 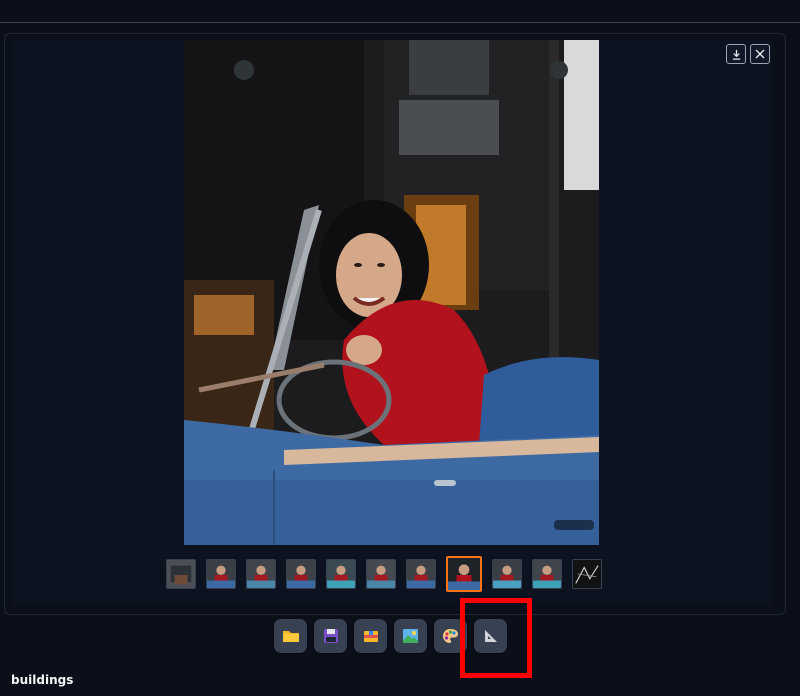 I want to click on save-button, so click(x=330, y=636).